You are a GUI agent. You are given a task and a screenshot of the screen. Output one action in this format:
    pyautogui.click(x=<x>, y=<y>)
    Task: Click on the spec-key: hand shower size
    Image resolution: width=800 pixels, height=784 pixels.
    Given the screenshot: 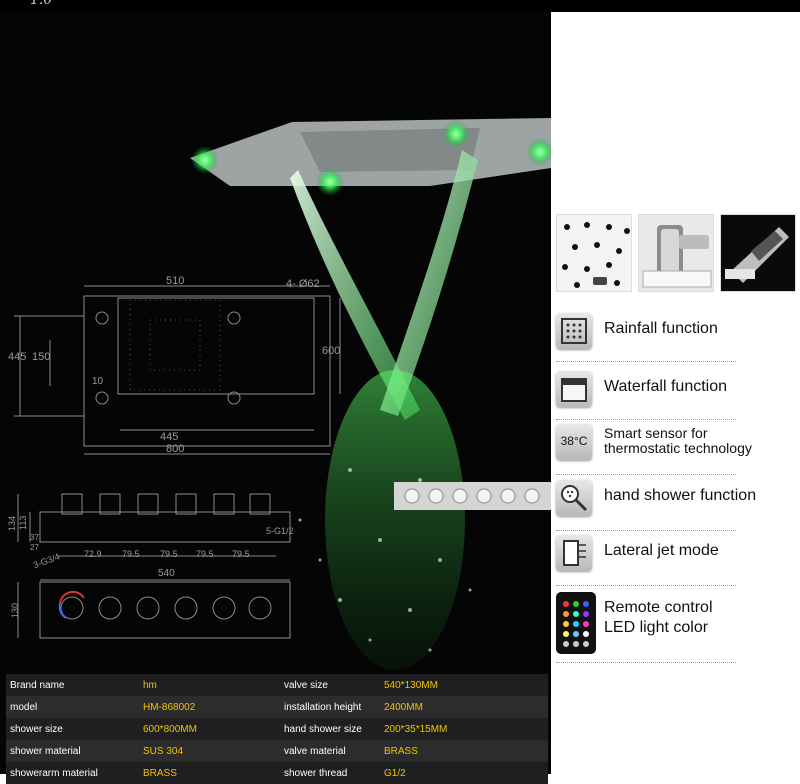 What is the action you would take?
    pyautogui.click(x=323, y=729)
    